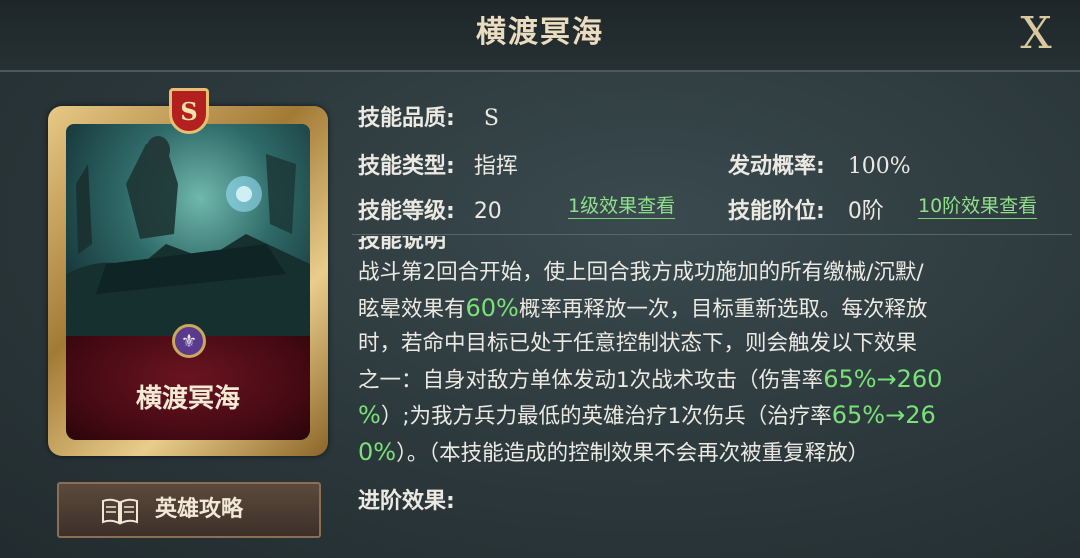 The width and height of the screenshot is (1080, 558). What do you see at coordinates (189, 341) in the screenshot?
I see `command-type-icon: ⚜` at bounding box center [189, 341].